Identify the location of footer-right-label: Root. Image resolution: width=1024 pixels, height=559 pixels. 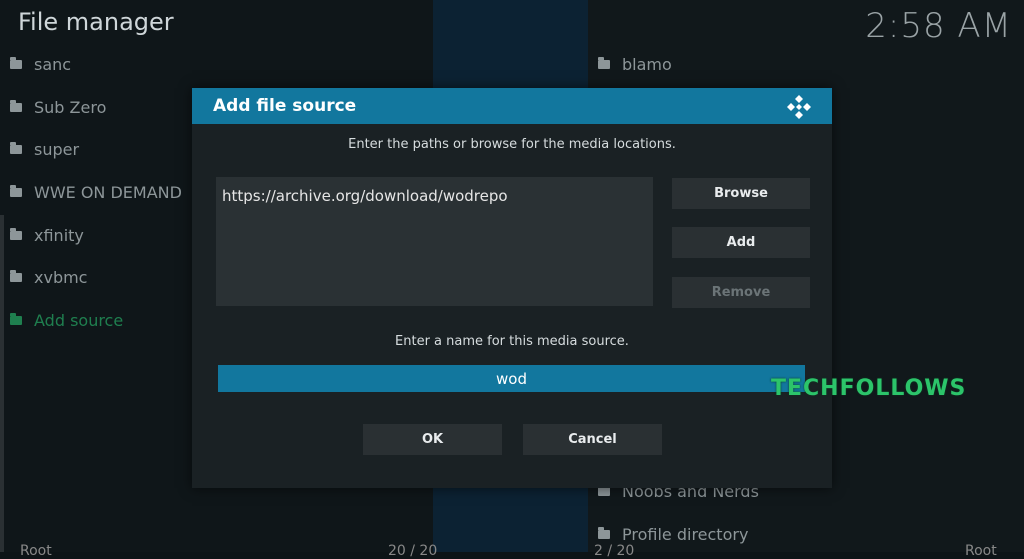
(981, 551).